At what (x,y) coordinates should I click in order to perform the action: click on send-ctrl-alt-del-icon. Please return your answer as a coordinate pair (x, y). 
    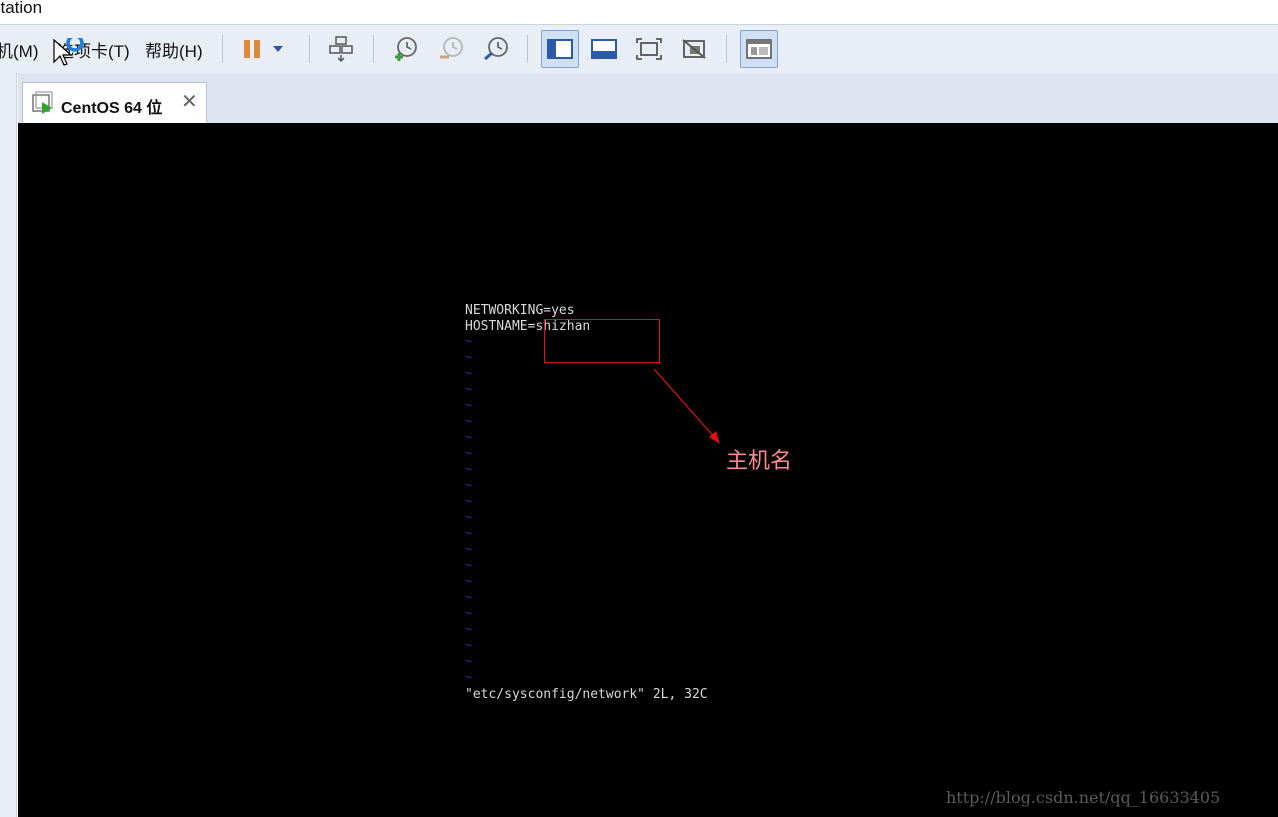
    Looking at the image, I should click on (341, 49).